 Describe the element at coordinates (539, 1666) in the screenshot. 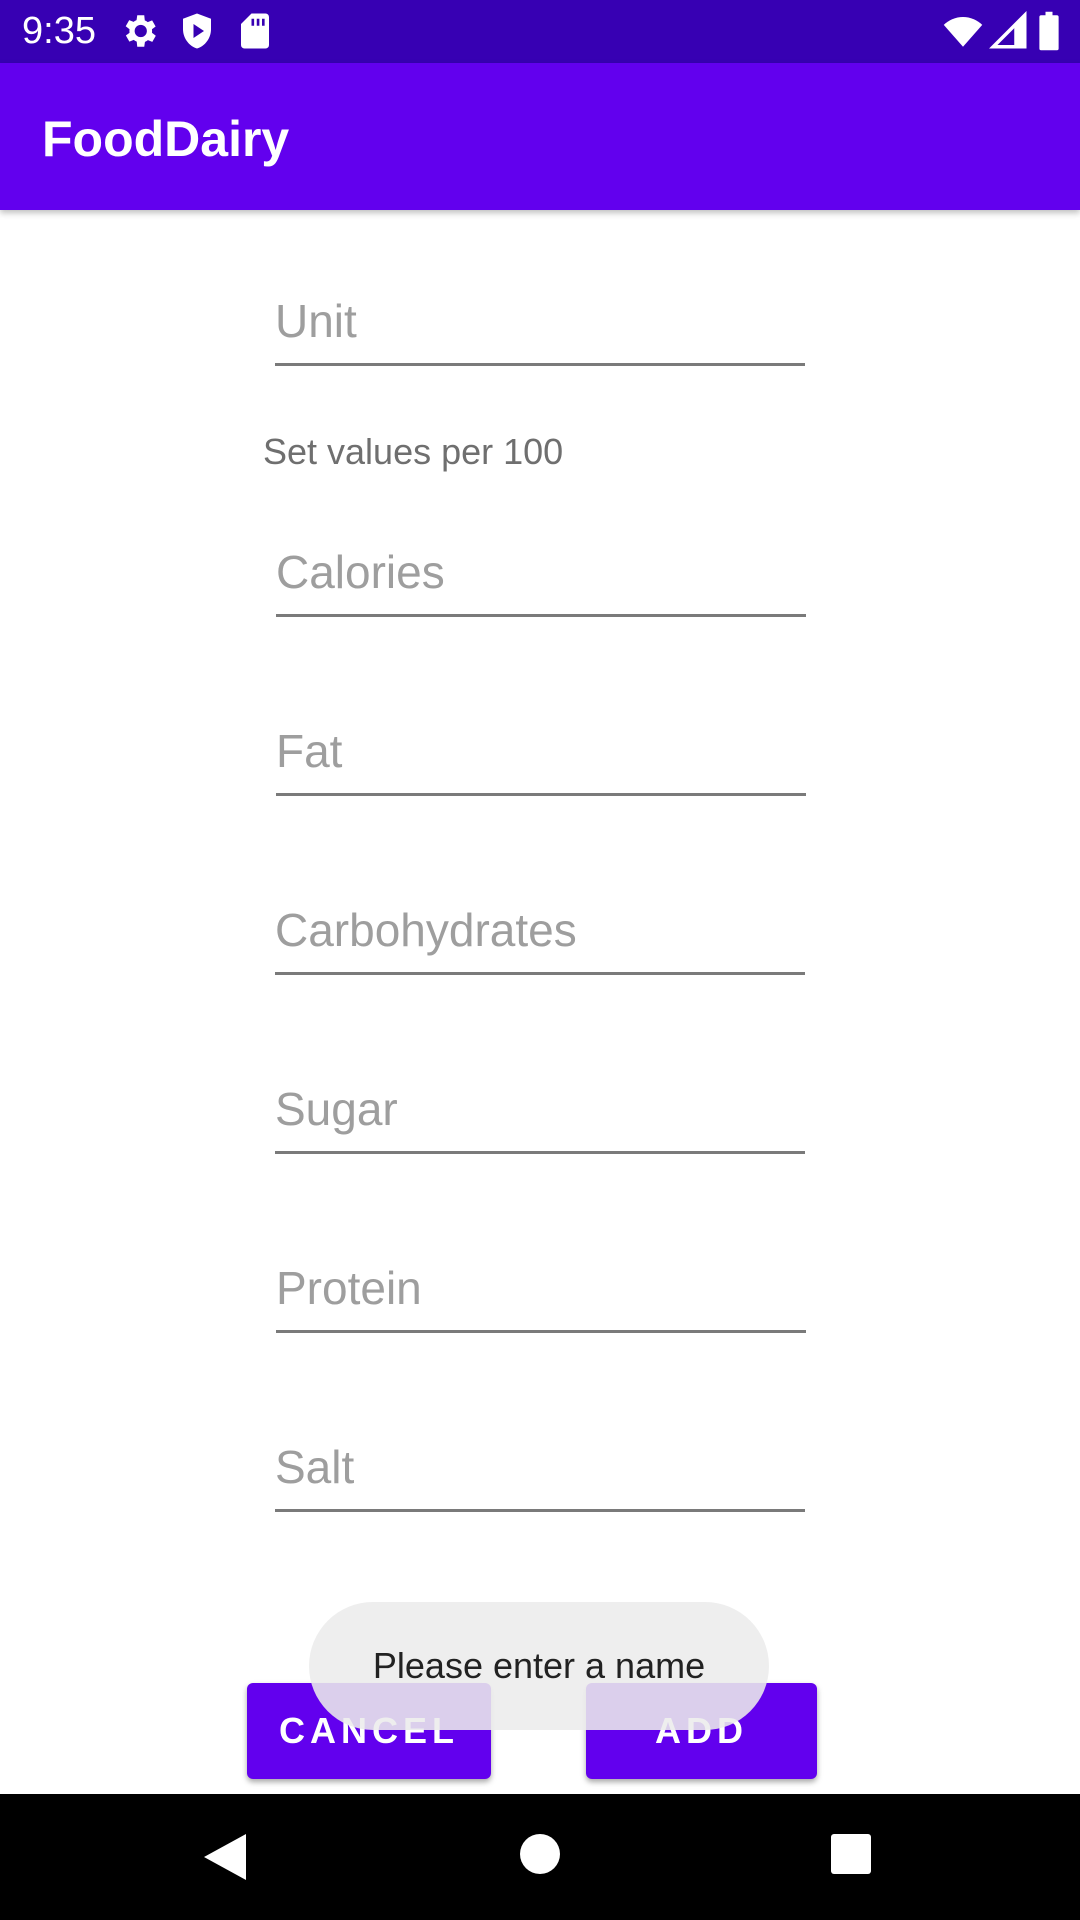

I see `toast-message: Please enter a name` at that location.